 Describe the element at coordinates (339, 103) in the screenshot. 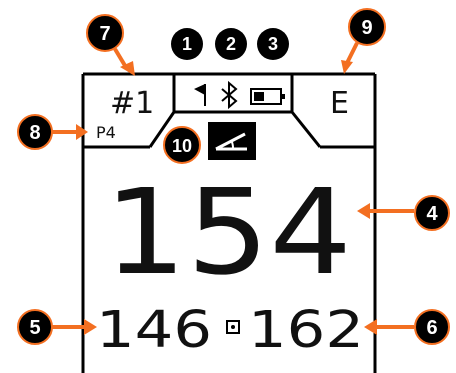

I see `wind-indicator: E` at that location.